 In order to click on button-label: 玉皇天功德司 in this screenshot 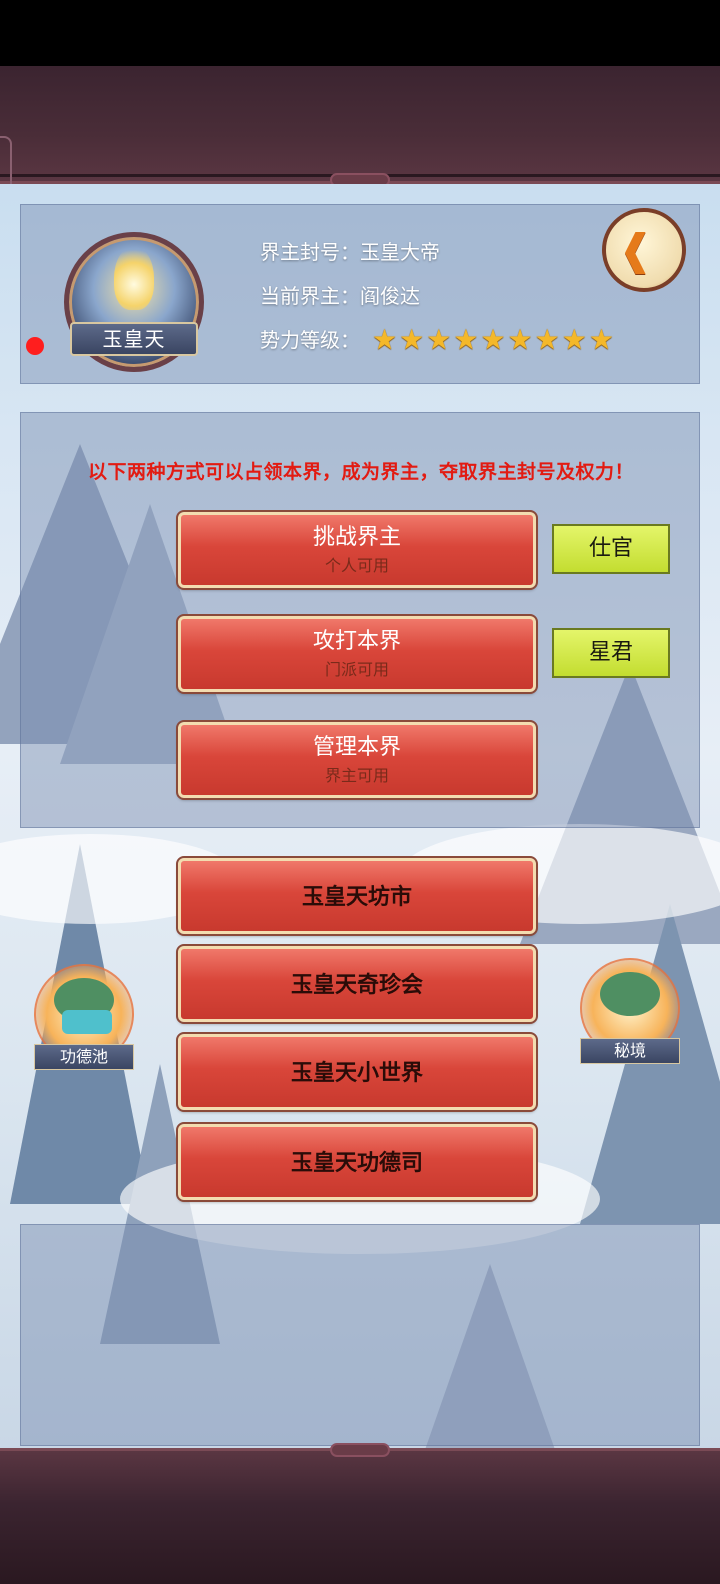, I will do `click(356, 1163)`.